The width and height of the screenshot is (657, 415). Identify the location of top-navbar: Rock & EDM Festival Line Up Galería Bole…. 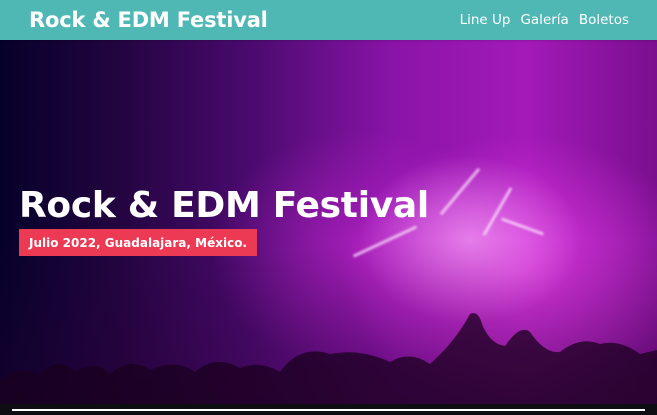
(328, 20).